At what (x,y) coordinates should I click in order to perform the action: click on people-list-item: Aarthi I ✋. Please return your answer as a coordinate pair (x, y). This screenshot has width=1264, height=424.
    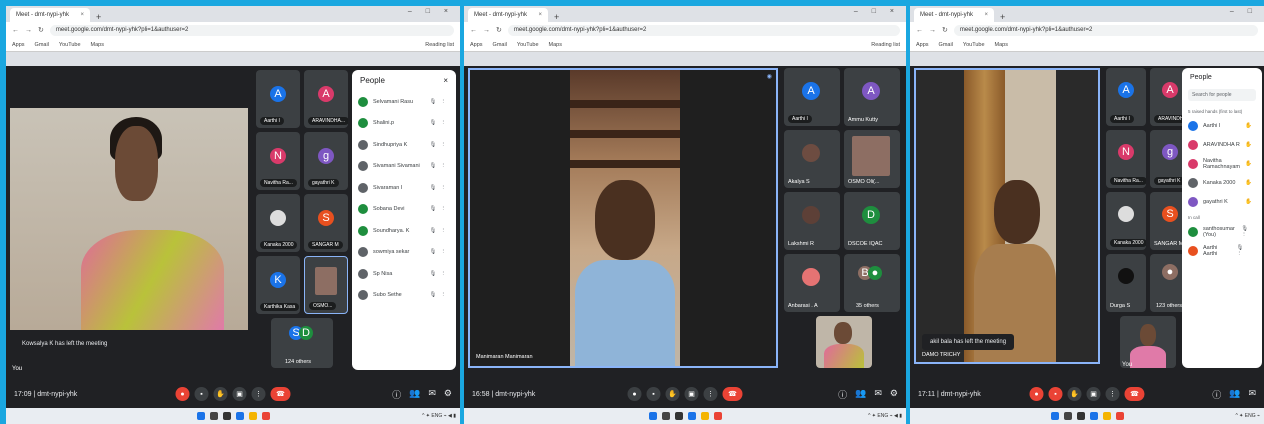
    Looking at the image, I should click on (1222, 125).